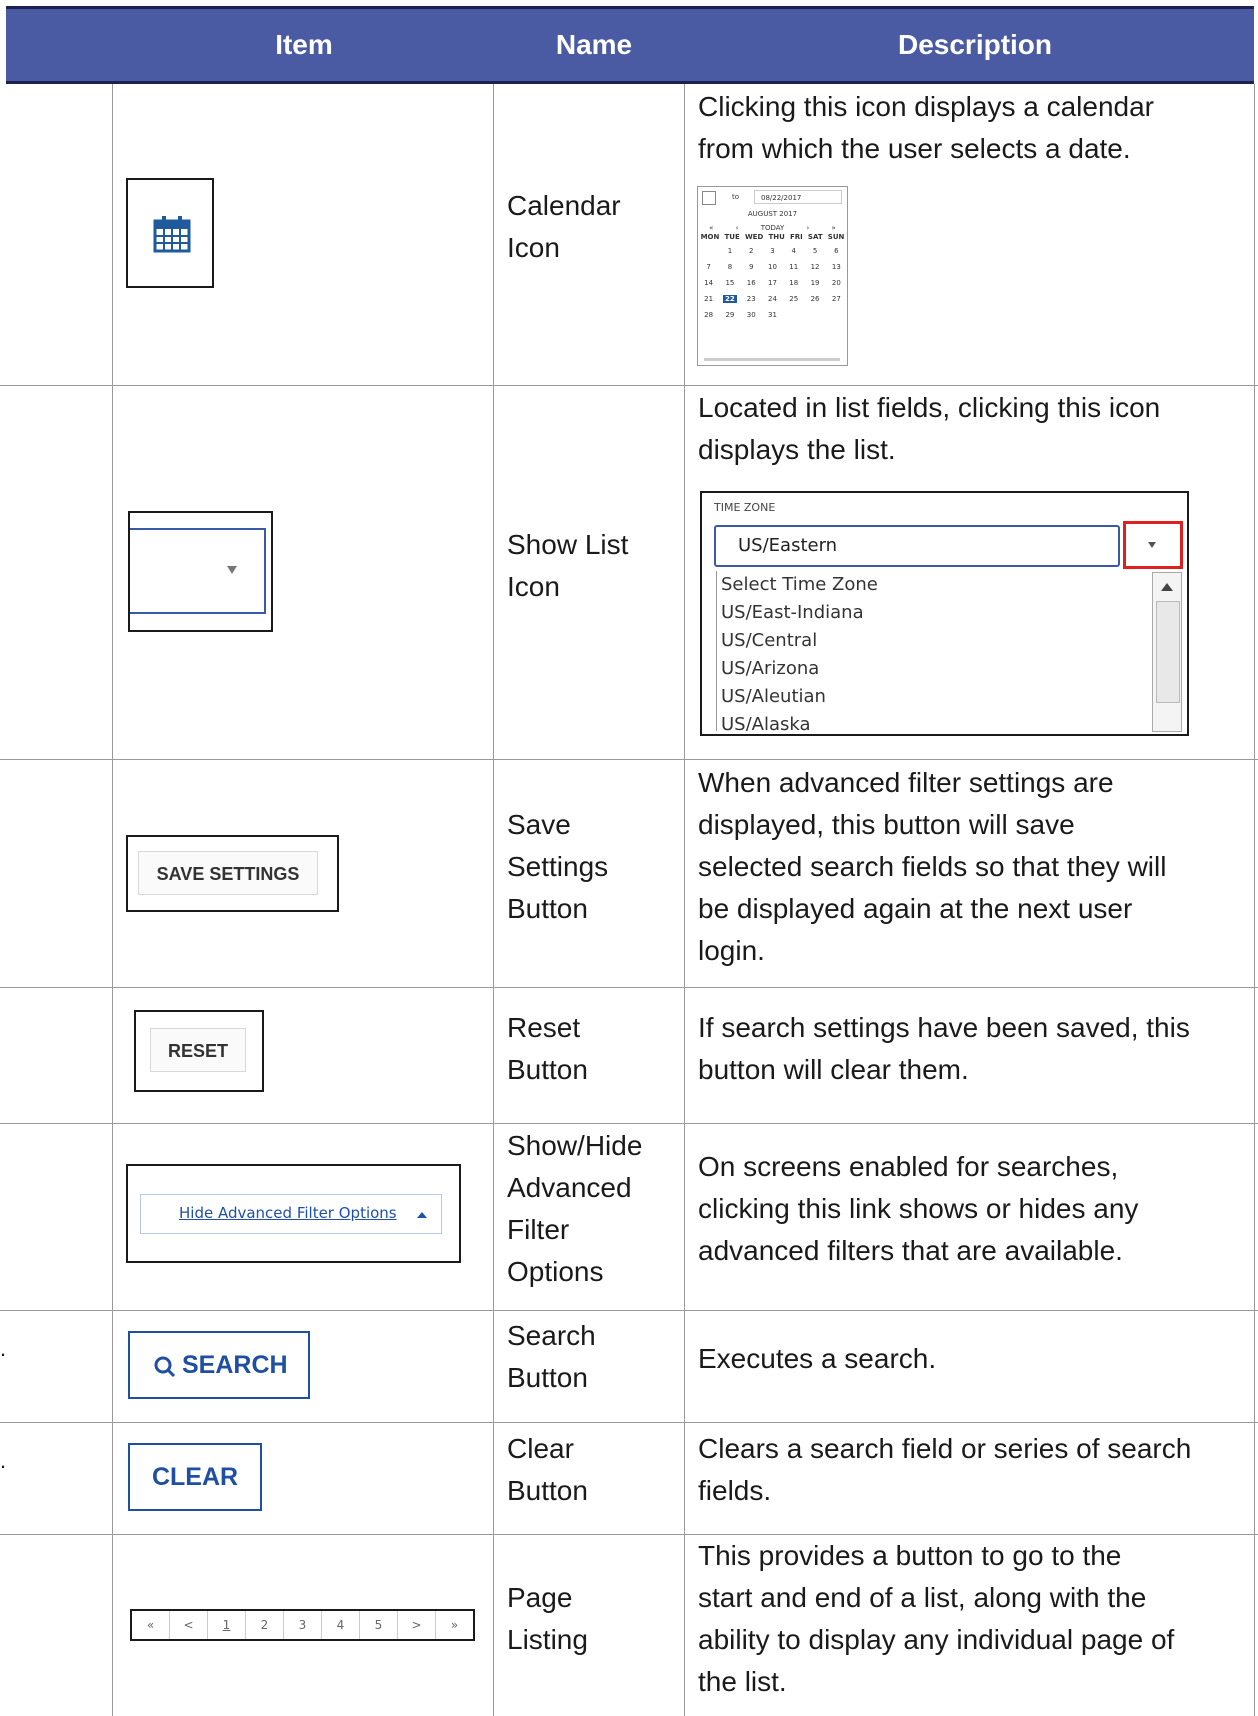  I want to click on save-settings-thumbnail: SAVE SETTINGS, so click(232, 873).